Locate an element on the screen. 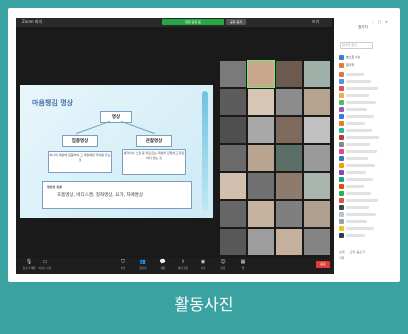 The height and width of the screenshot is (334, 408). reactions-button: ☺ 반응 is located at coordinates (223, 264).